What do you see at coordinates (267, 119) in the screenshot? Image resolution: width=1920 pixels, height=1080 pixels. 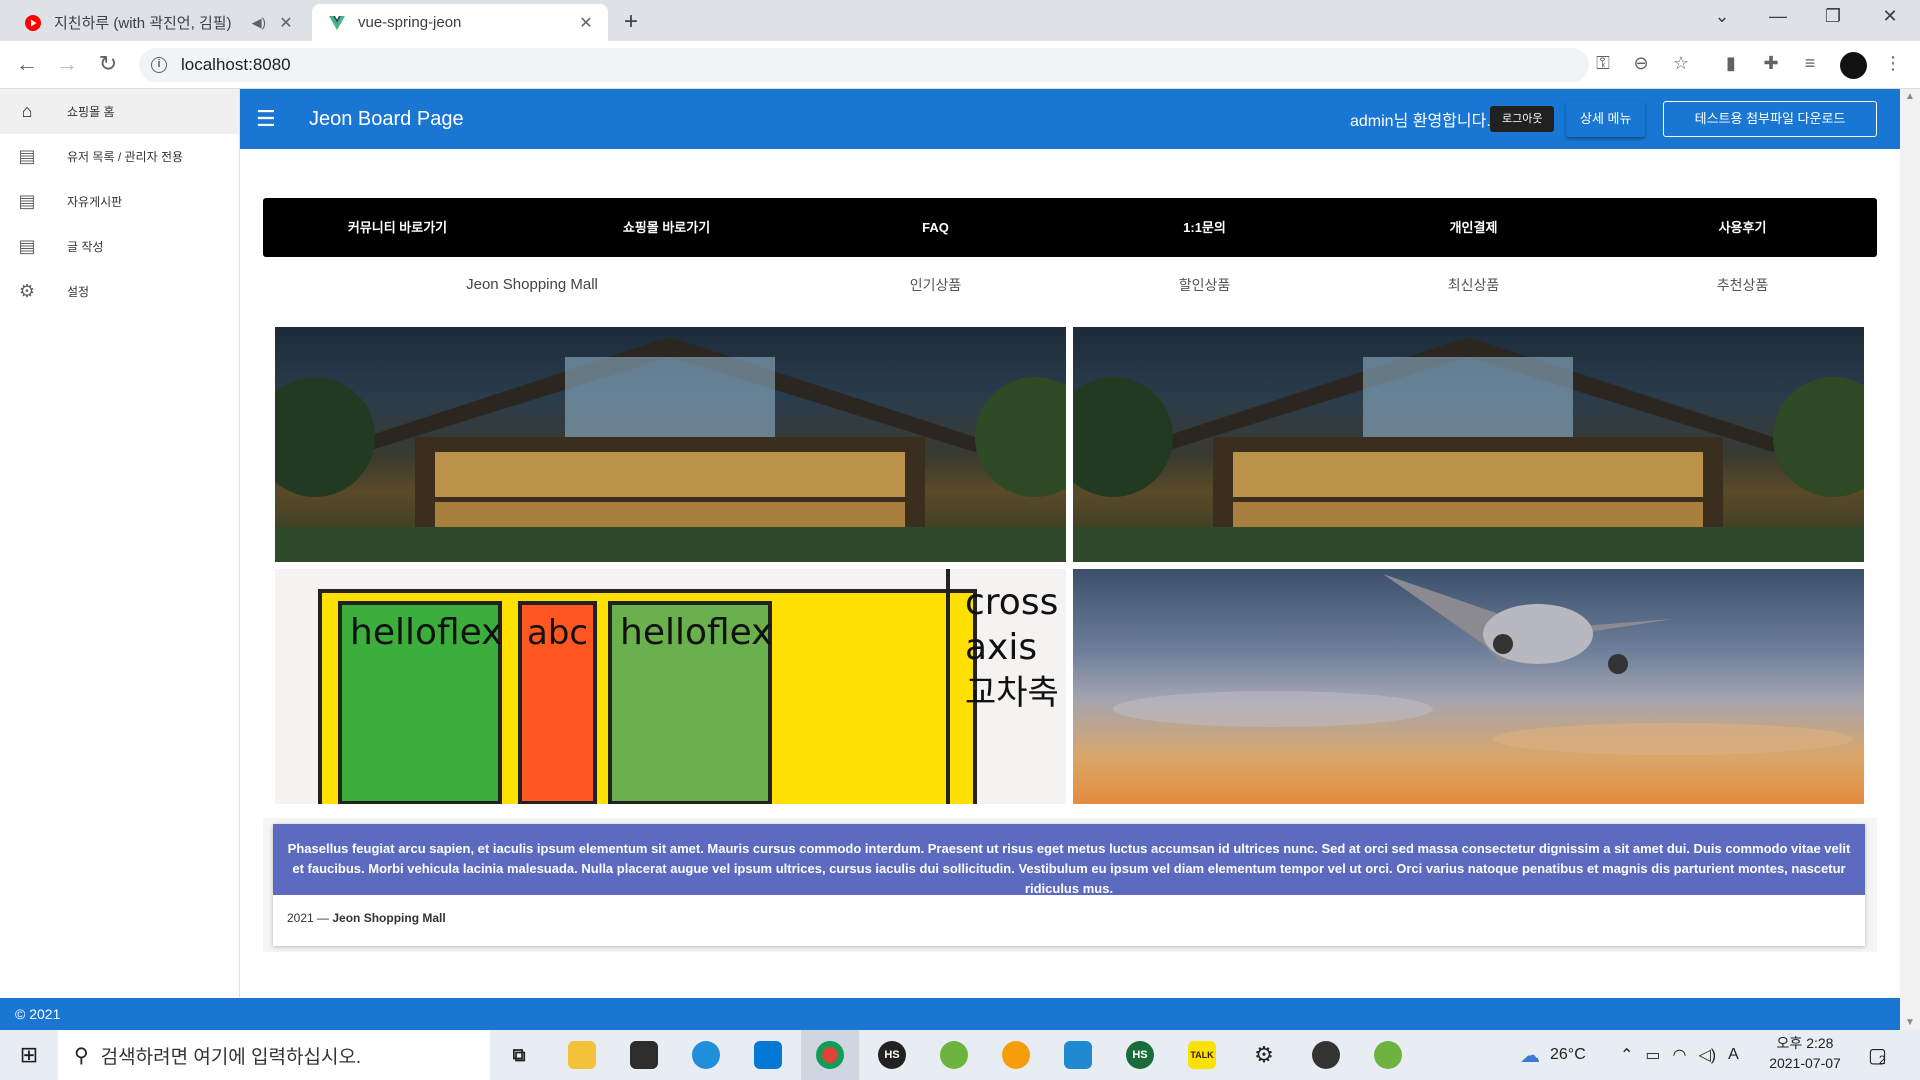 I see `hamburger-icon: ☰` at bounding box center [267, 119].